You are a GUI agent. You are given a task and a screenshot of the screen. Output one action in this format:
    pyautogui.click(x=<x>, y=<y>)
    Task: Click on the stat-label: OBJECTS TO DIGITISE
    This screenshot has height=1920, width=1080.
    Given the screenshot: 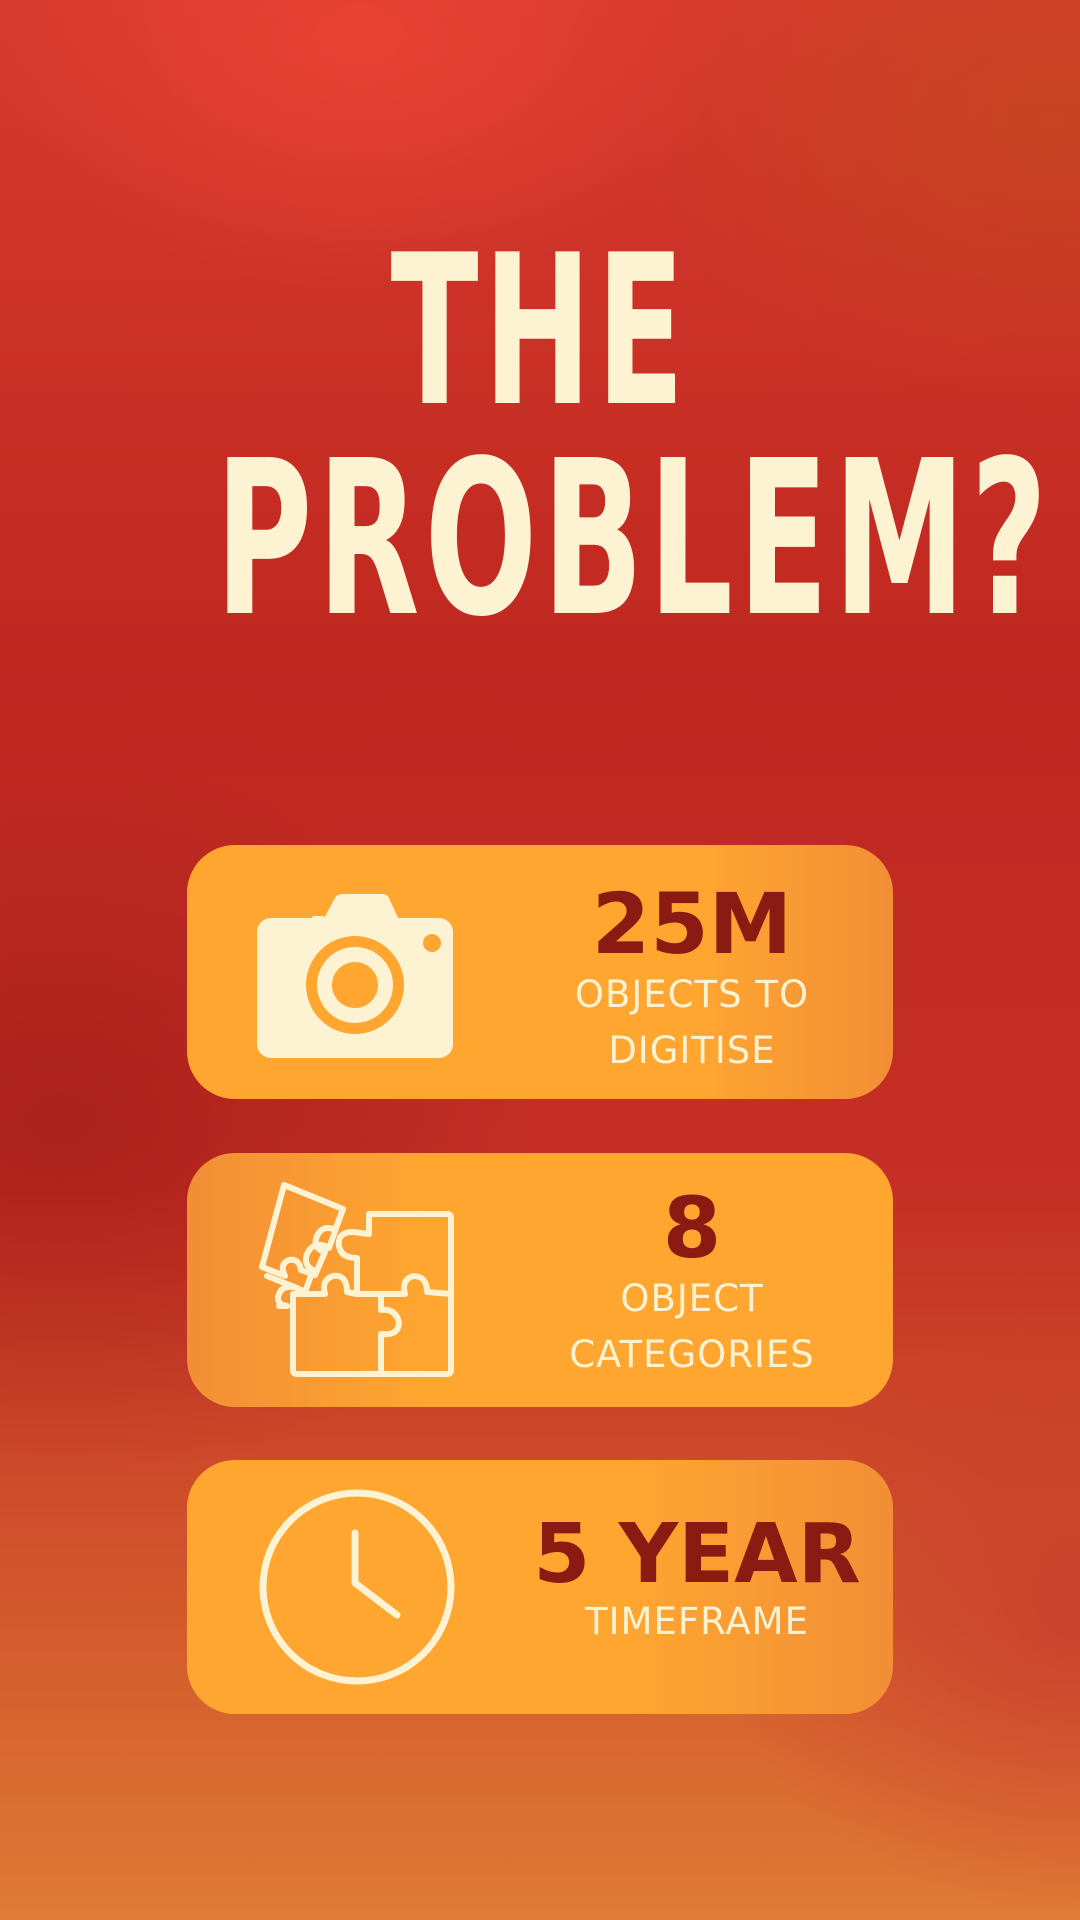 What is the action you would take?
    pyautogui.click(x=692, y=1022)
    